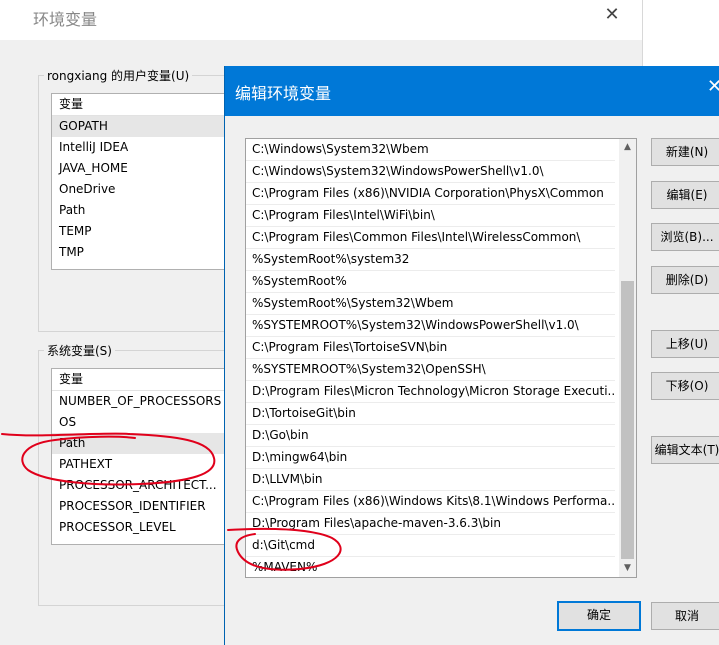 This screenshot has width=719, height=645. Describe the element at coordinates (171, 501) in the screenshot. I see `annotation-overlay` at that location.